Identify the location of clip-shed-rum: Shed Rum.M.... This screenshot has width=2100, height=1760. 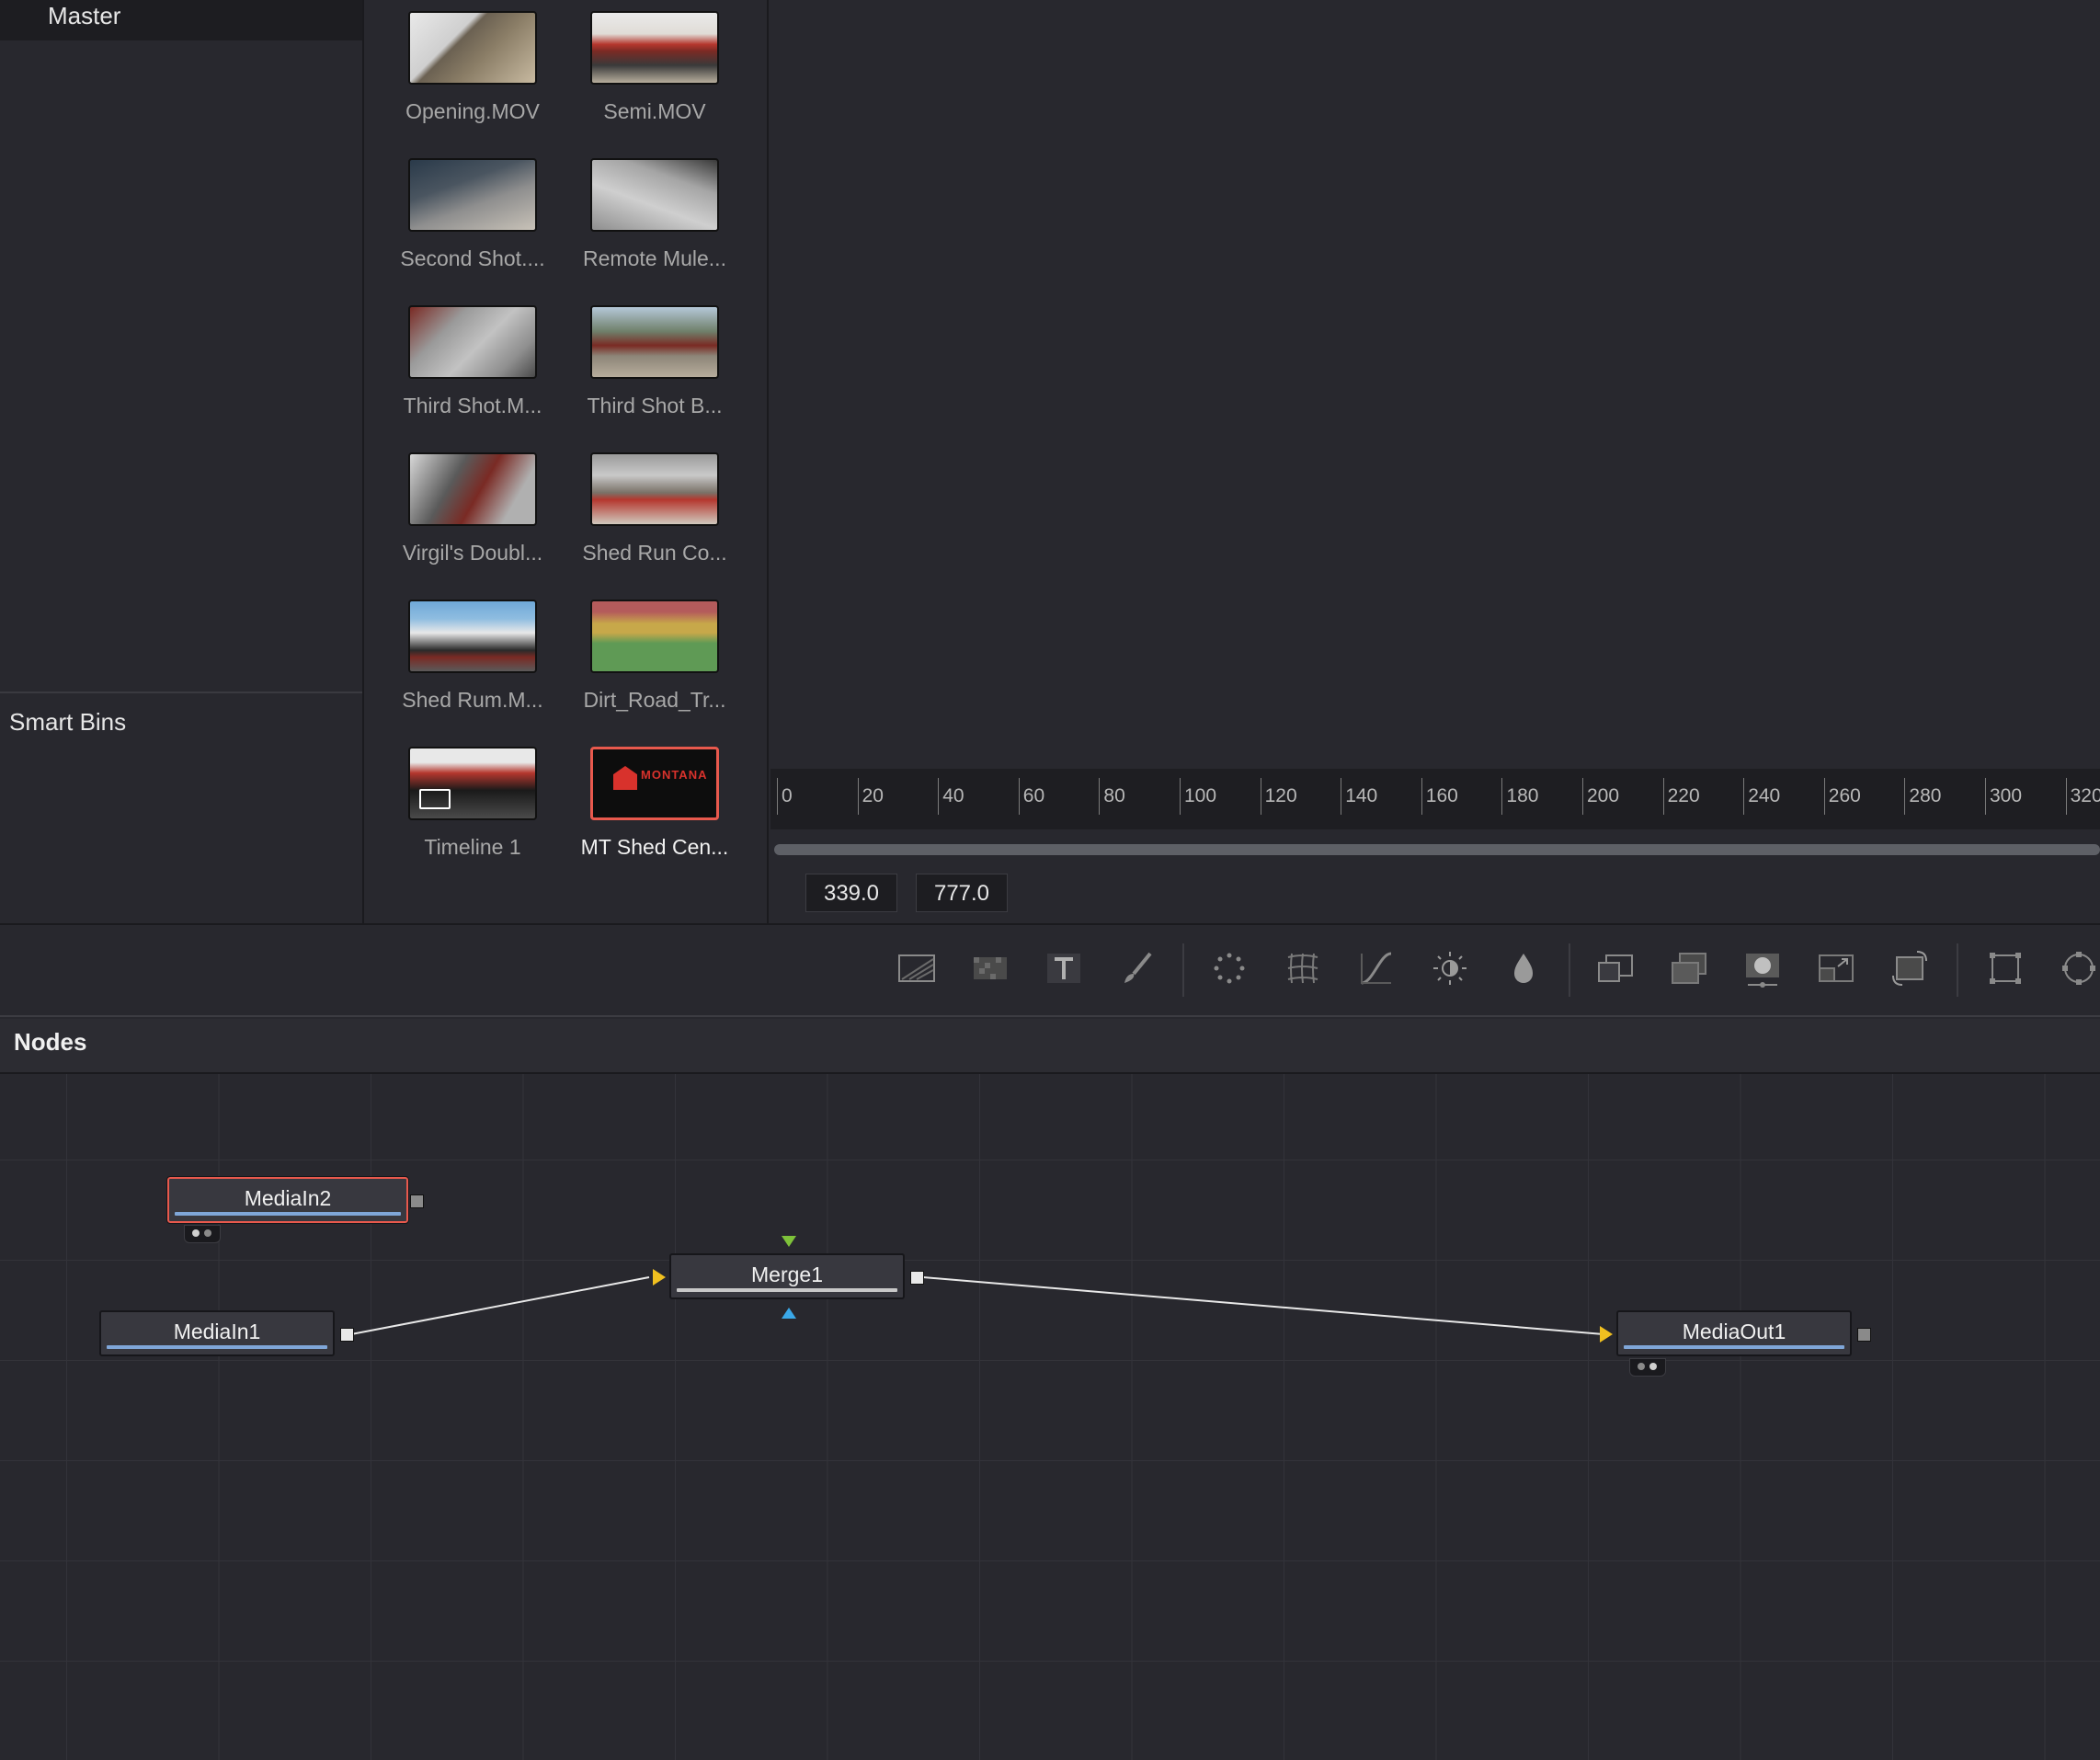
(474, 657).